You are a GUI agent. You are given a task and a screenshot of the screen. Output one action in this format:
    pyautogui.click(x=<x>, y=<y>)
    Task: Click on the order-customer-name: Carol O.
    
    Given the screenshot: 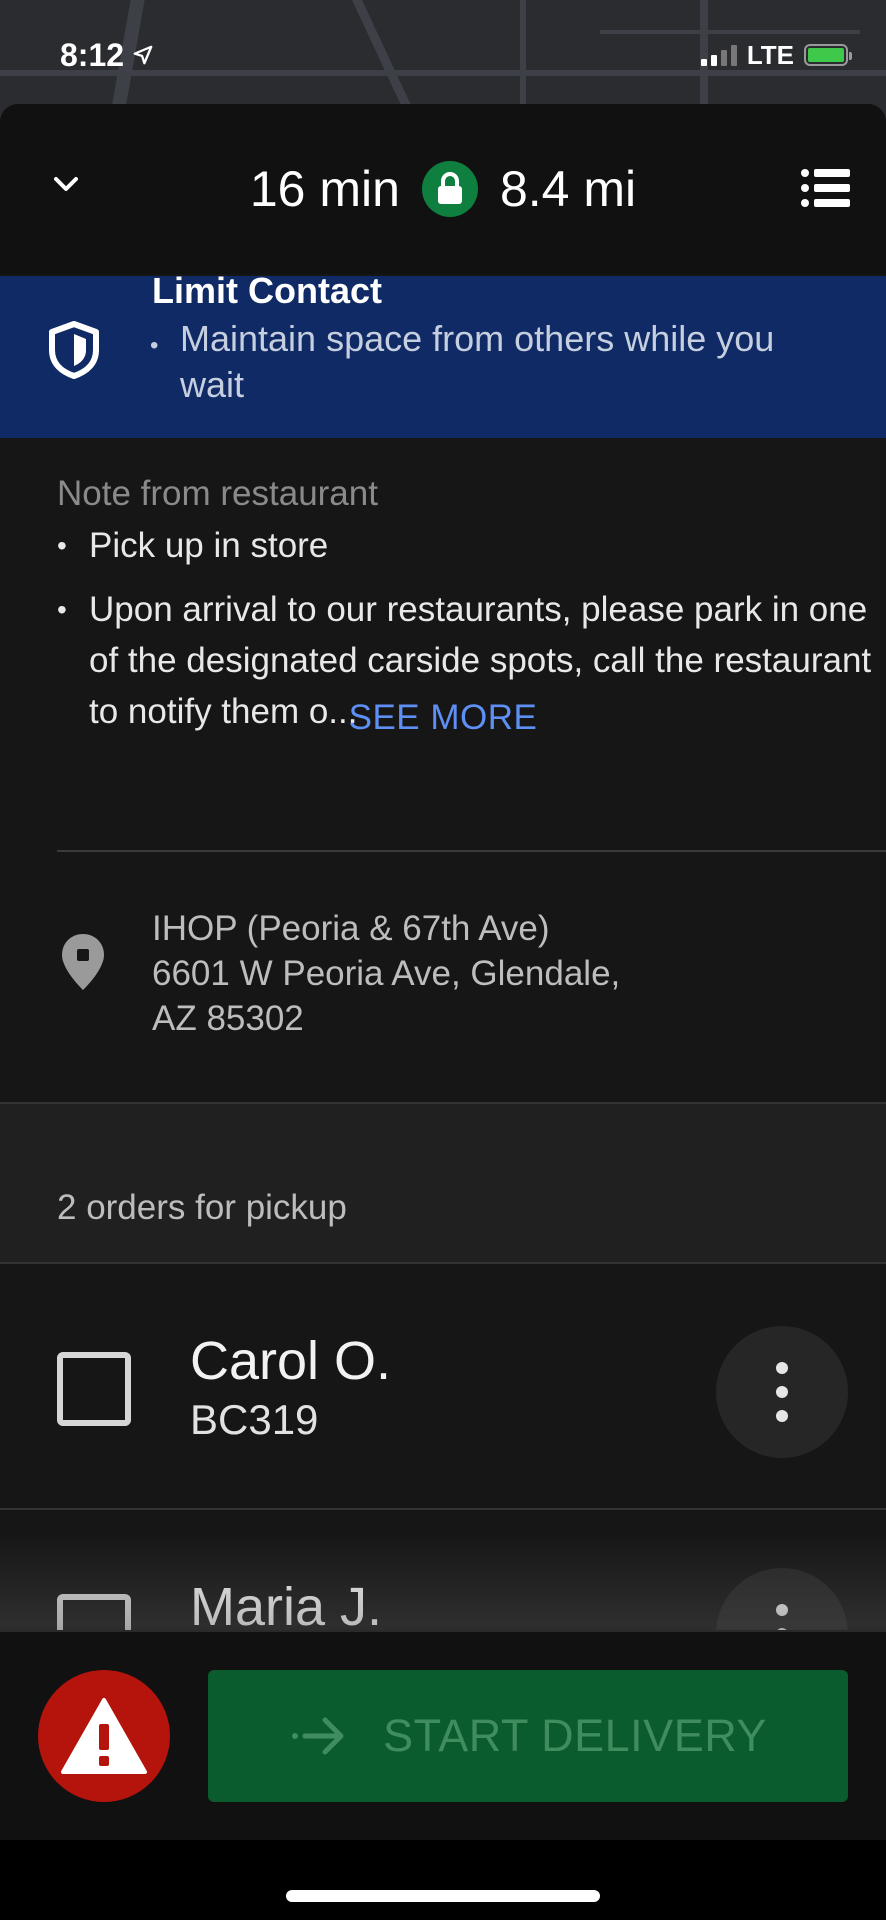 What is the action you would take?
    pyautogui.click(x=291, y=1361)
    